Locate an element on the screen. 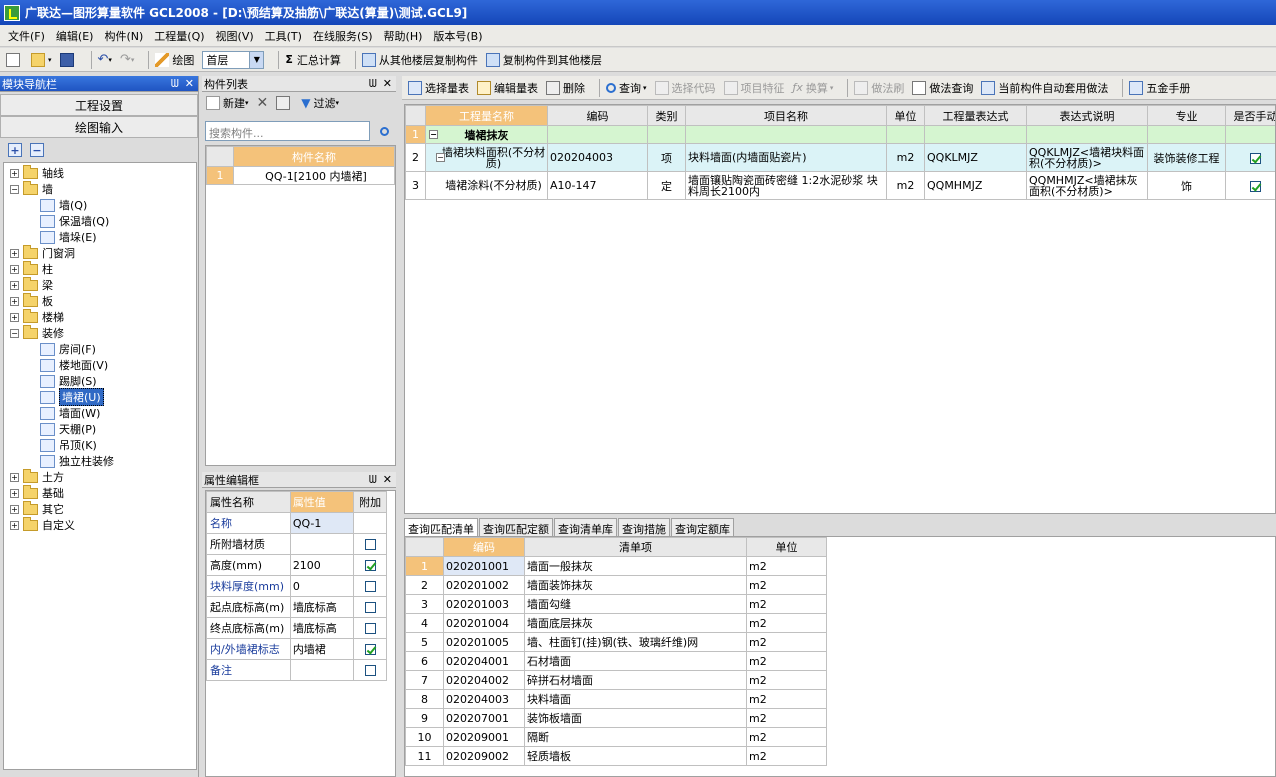  list-row: 2 020201002 墙面装饰抹灰 m2 is located at coordinates (616, 585).